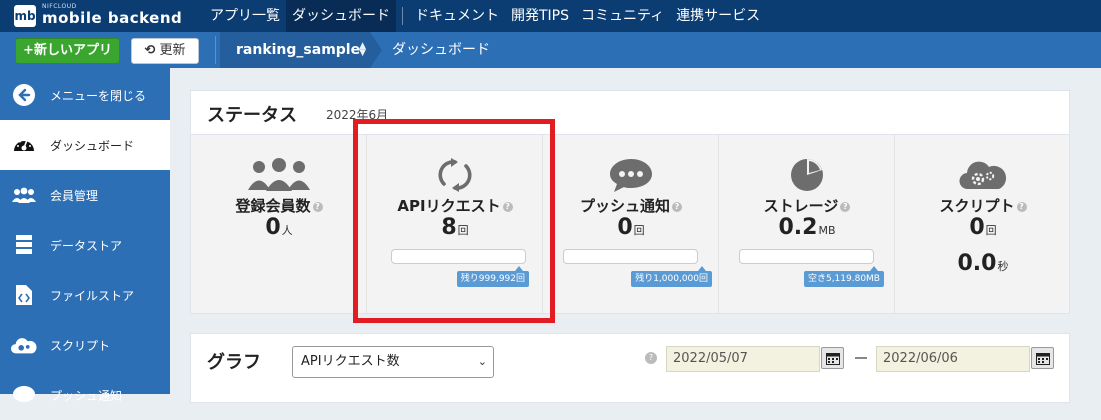 This screenshot has height=420, width=1101. I want to click on sidebar-item-push: プッシュ通知, so click(85, 395).